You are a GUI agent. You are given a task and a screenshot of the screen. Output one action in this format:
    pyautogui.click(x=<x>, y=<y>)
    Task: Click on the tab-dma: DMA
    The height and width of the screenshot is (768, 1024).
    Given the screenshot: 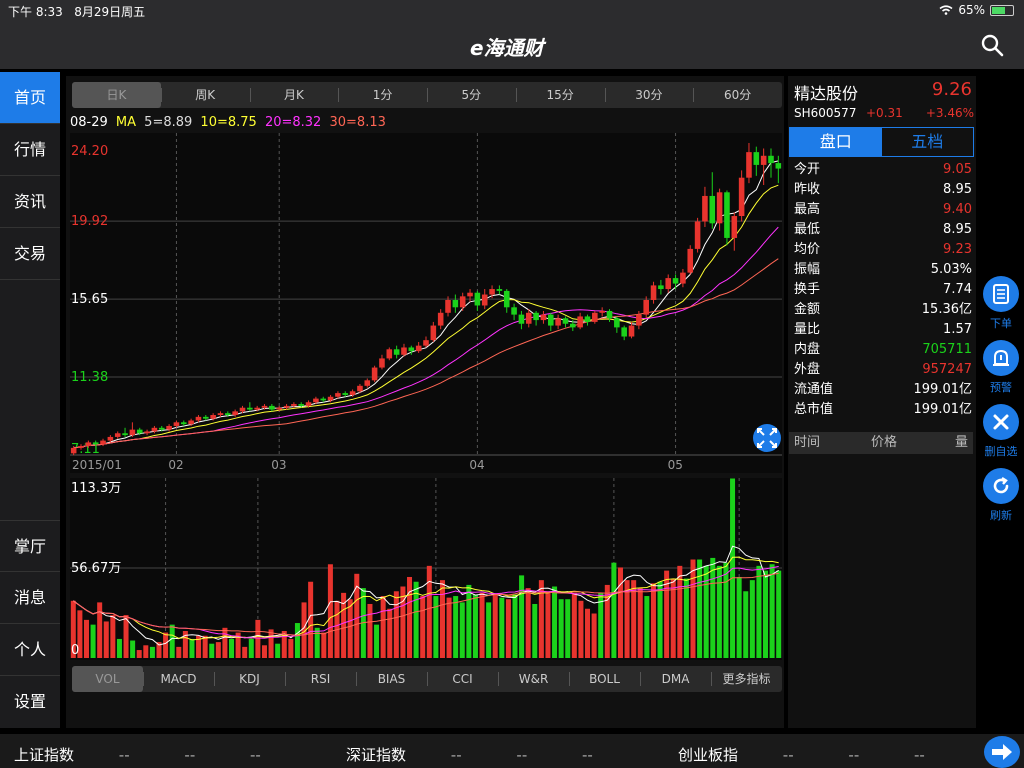 What is the action you would take?
    pyautogui.click(x=675, y=679)
    